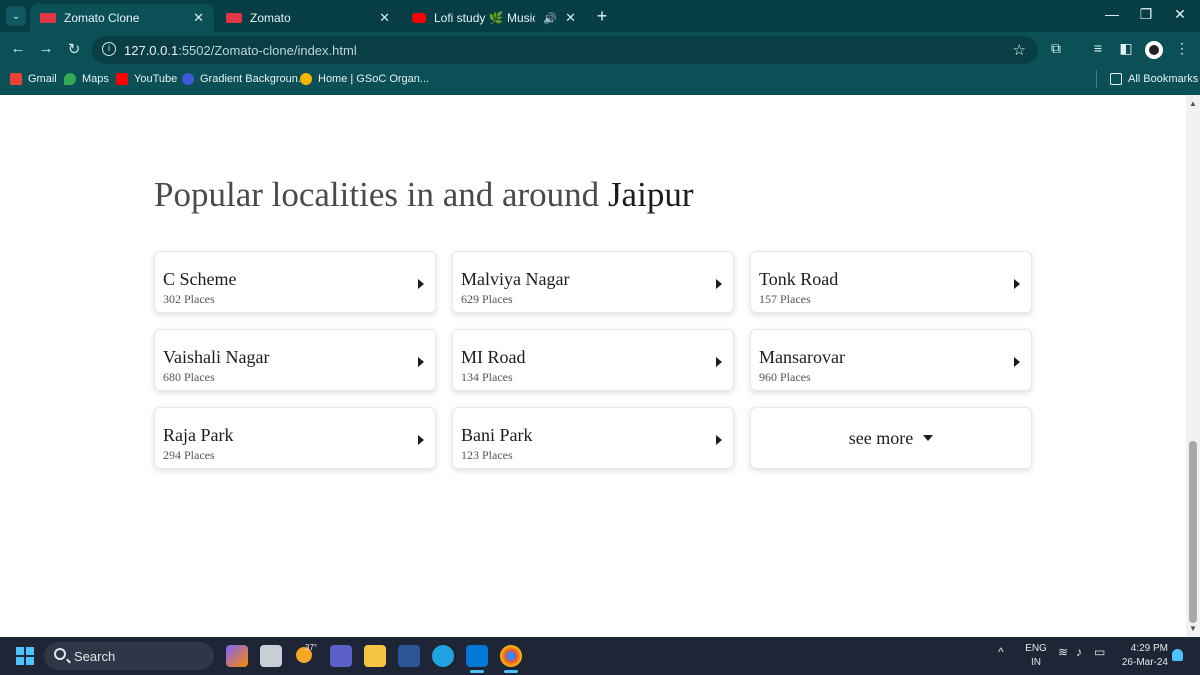  Describe the element at coordinates (515, 279) in the screenshot. I see `locality-name: Malviya Nagar` at that location.